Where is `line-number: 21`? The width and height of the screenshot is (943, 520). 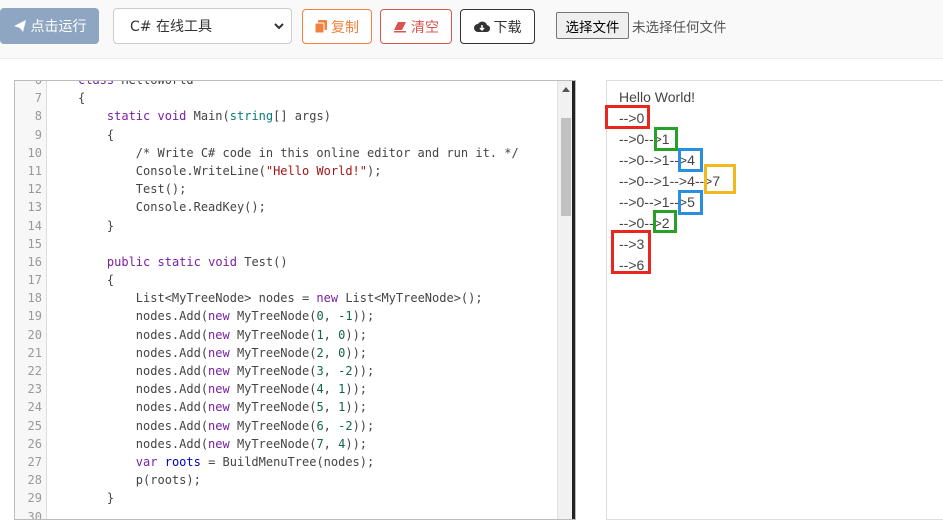 line-number: 21 is located at coordinates (28, 353).